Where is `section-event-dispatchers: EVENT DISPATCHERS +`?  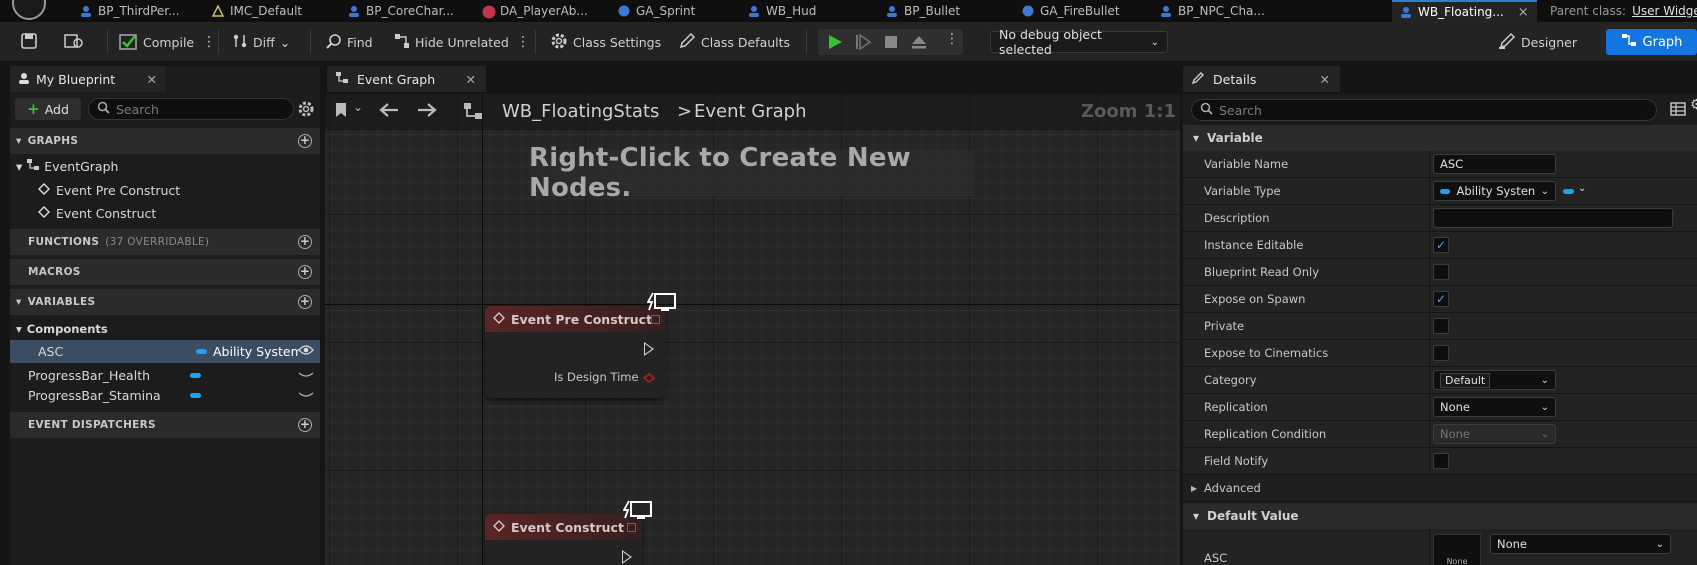 section-event-dispatchers: EVENT DISPATCHERS + is located at coordinates (165, 425).